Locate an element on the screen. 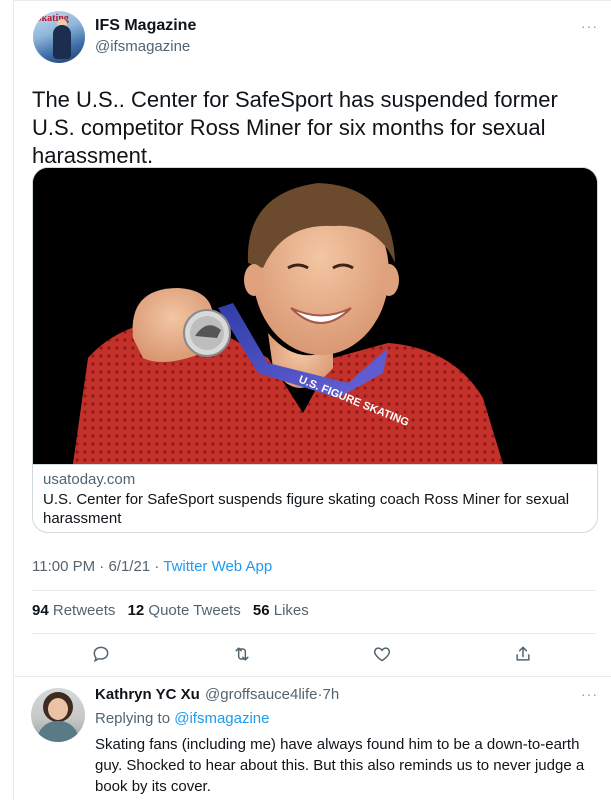 This screenshot has width=611, height=800. card-domain: usatoday.com is located at coordinates (89, 479).